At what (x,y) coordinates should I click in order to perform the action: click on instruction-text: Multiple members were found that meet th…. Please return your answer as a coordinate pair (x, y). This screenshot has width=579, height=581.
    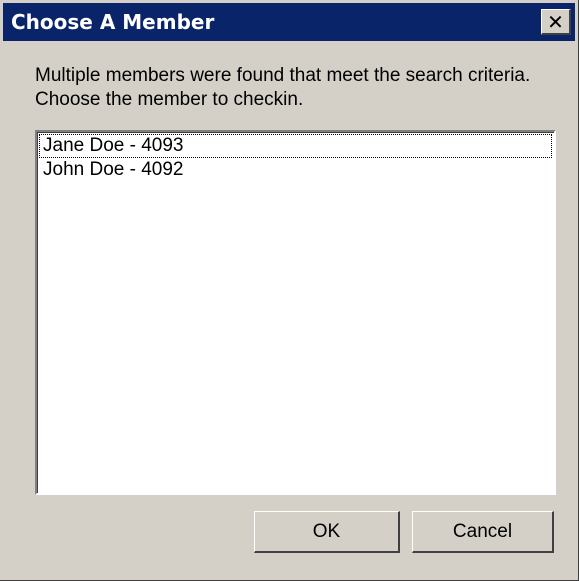
    Looking at the image, I should click on (283, 87).